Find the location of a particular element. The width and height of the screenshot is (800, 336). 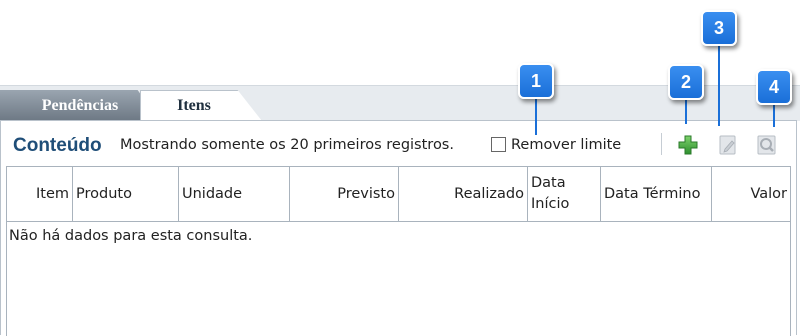

add-plus-icon is located at coordinates (688, 145).